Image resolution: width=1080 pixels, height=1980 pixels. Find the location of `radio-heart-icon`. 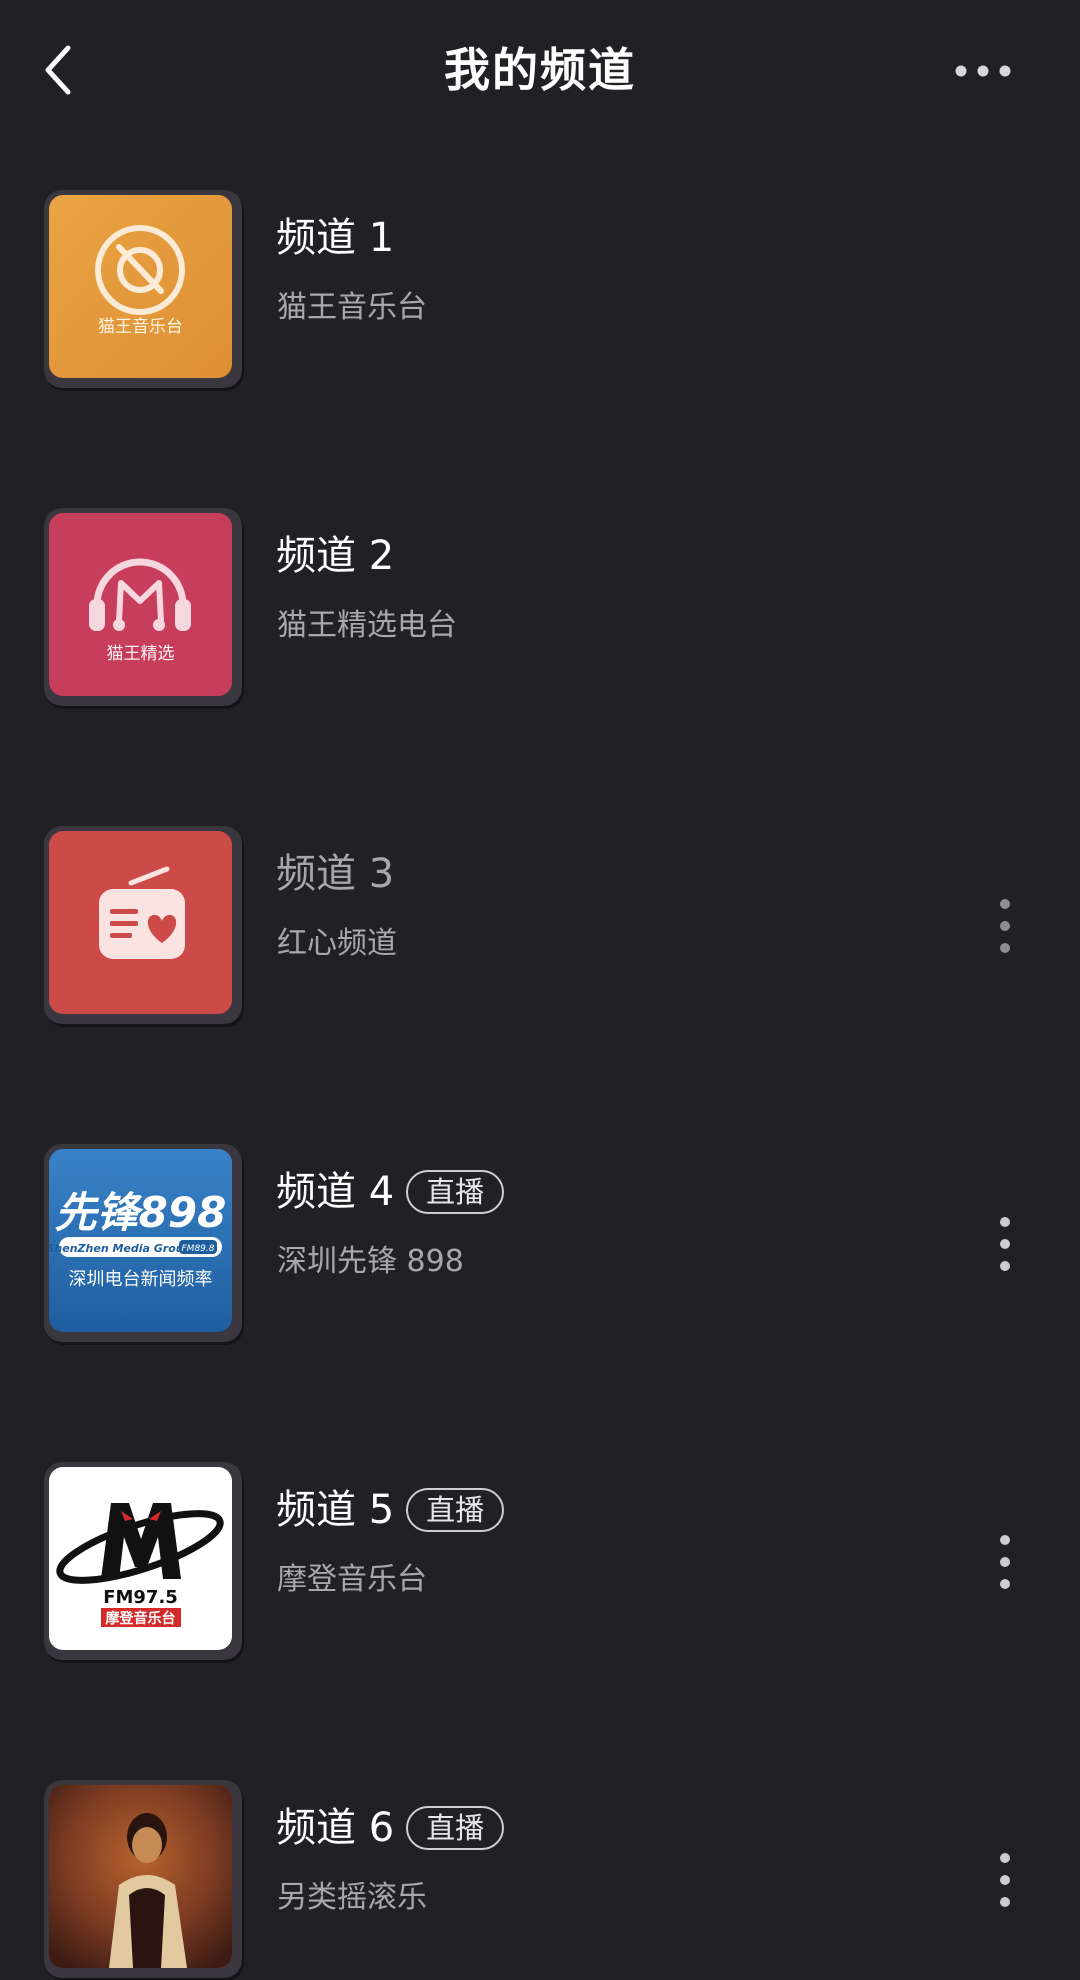

radio-heart-icon is located at coordinates (140, 922).